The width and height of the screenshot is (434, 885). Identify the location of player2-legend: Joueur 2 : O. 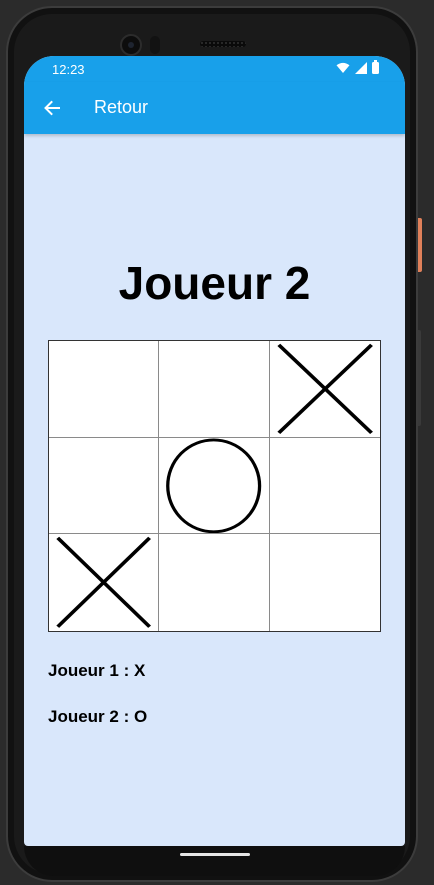
(98, 716).